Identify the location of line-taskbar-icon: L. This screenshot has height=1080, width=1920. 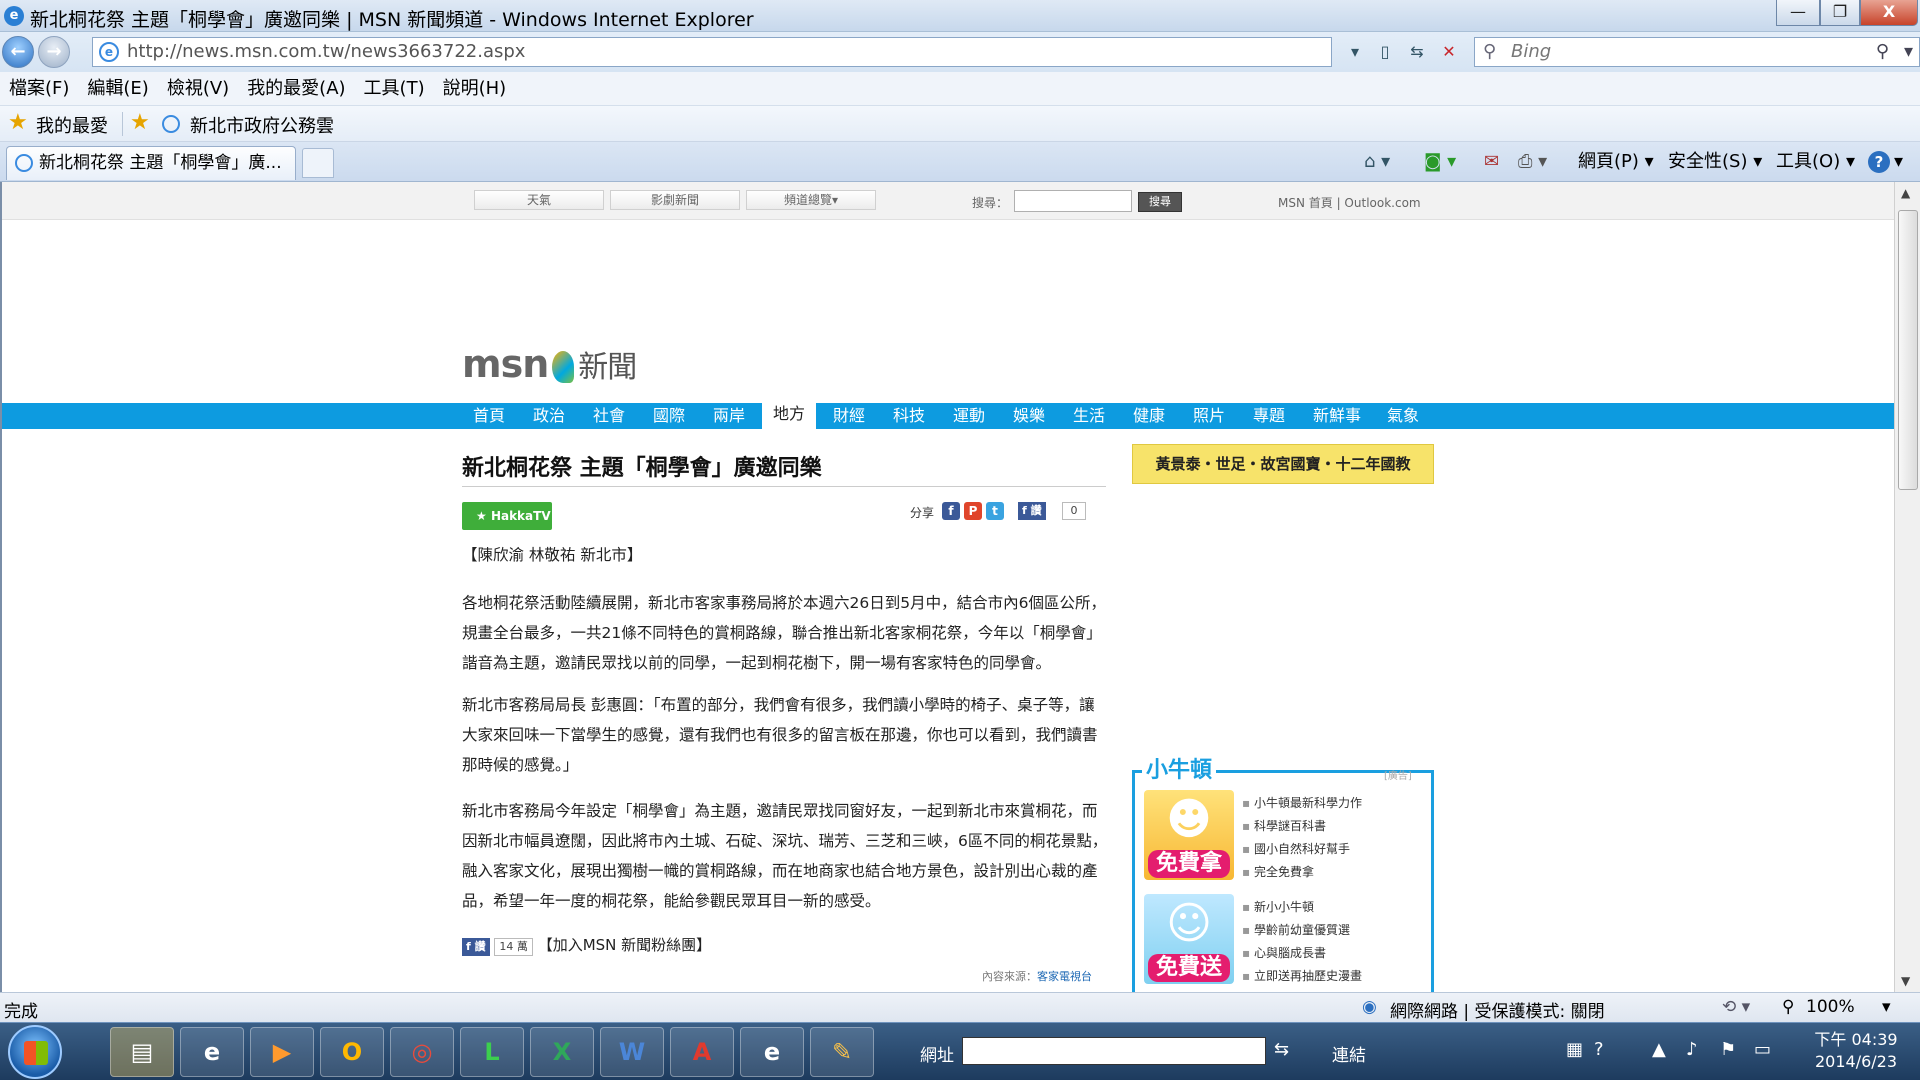
(492, 1052).